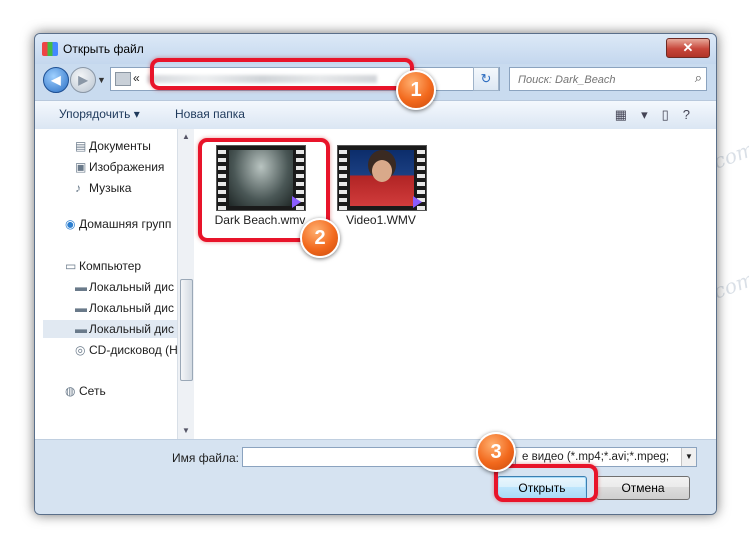 This screenshot has height=546, width=749. I want to click on app-icon, so click(50, 49).